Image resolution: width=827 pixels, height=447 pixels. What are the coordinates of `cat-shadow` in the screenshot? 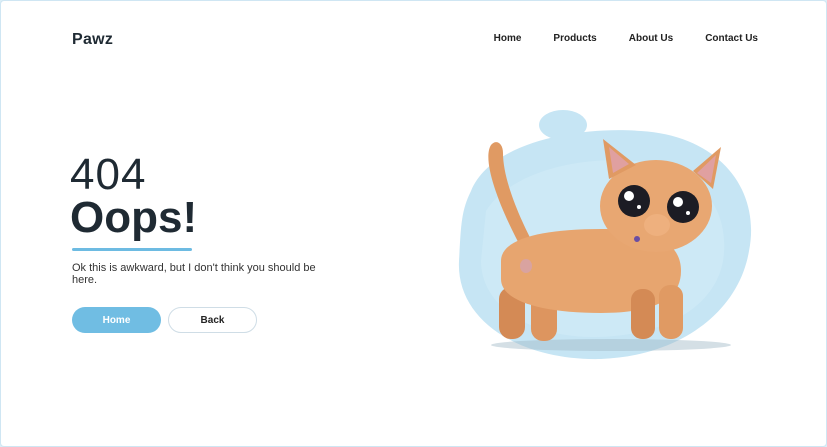 It's located at (611, 345).